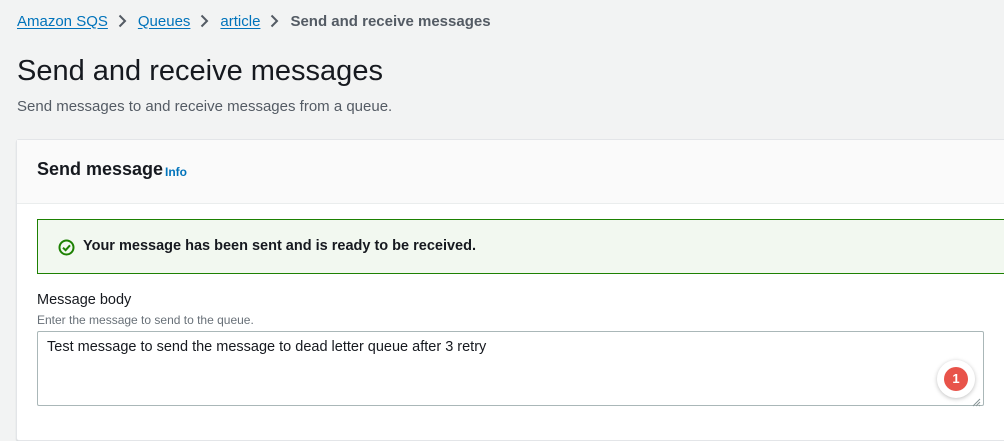  I want to click on resize-handle-icon, so click(976, 400).